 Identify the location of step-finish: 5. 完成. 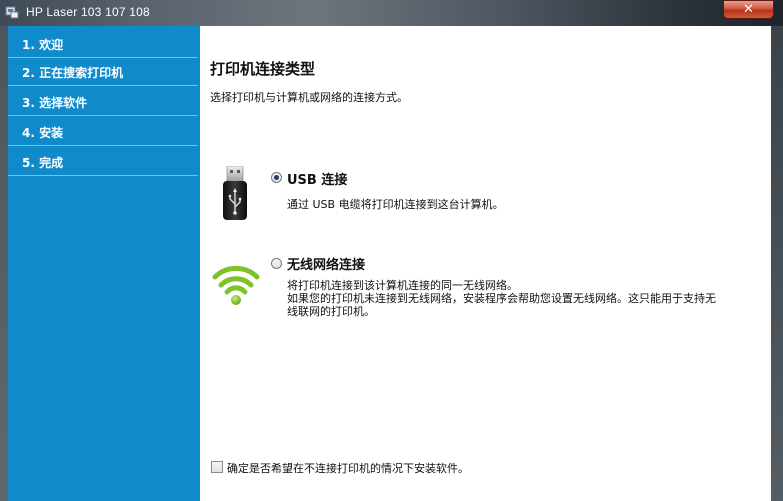
(103, 162).